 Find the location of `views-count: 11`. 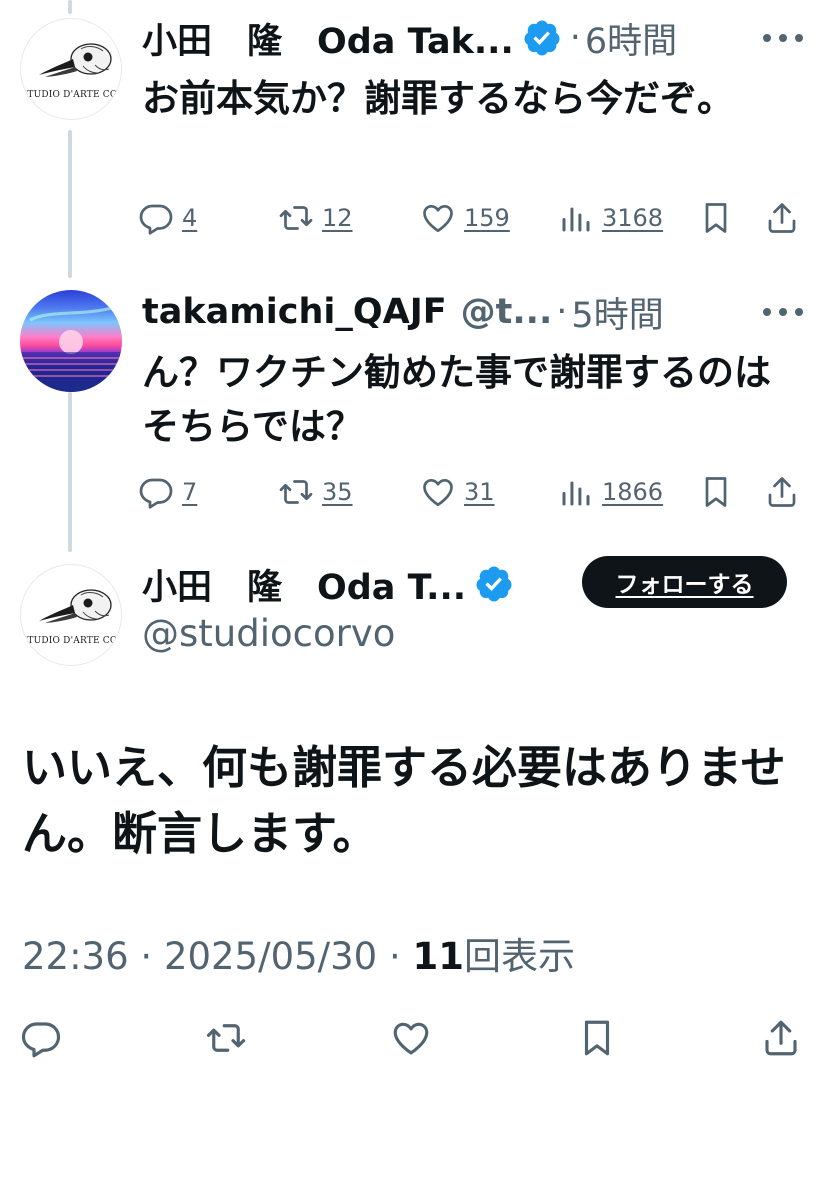

views-count: 11 is located at coordinates (438, 956).